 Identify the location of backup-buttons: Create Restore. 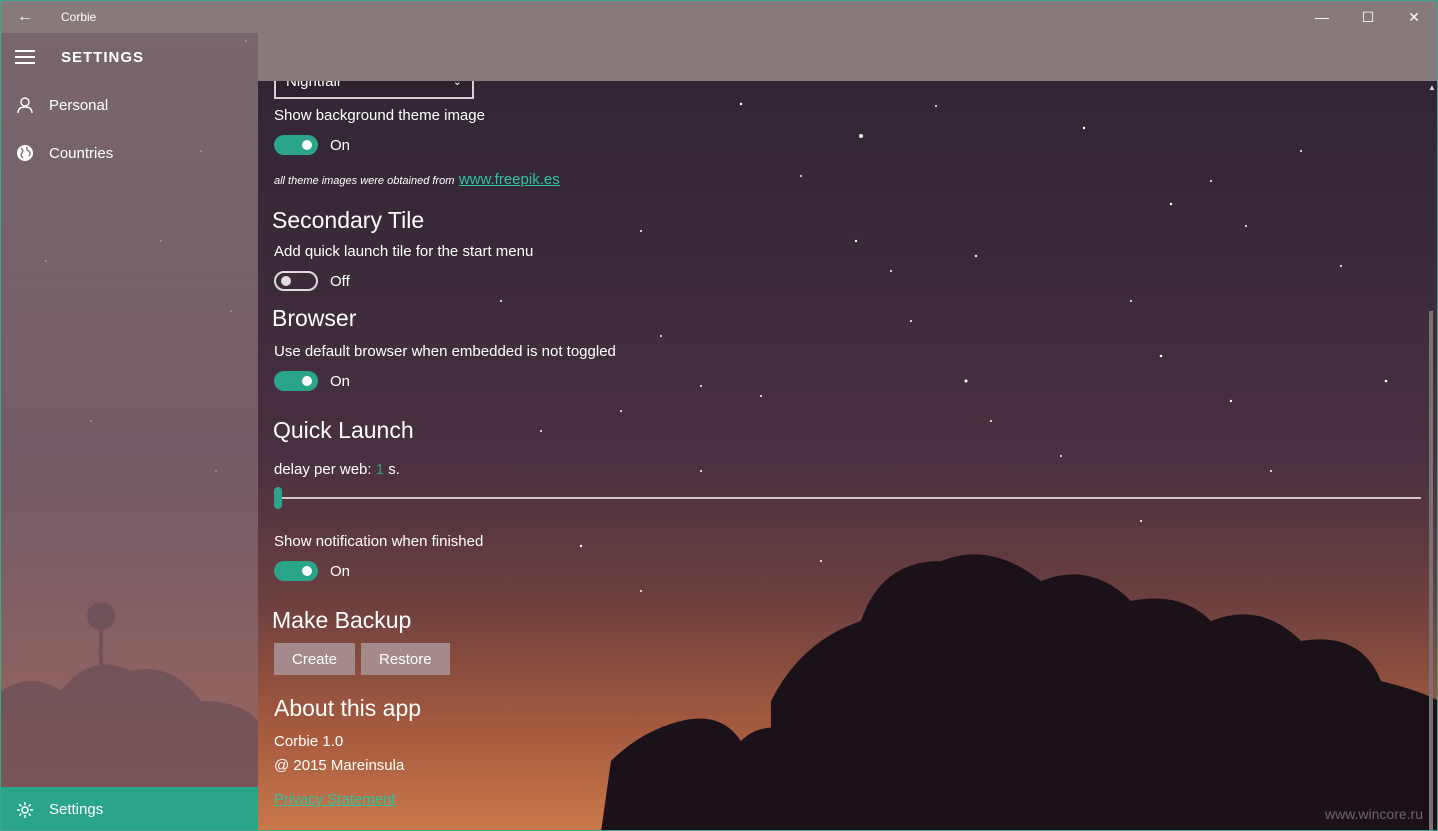
(365, 659).